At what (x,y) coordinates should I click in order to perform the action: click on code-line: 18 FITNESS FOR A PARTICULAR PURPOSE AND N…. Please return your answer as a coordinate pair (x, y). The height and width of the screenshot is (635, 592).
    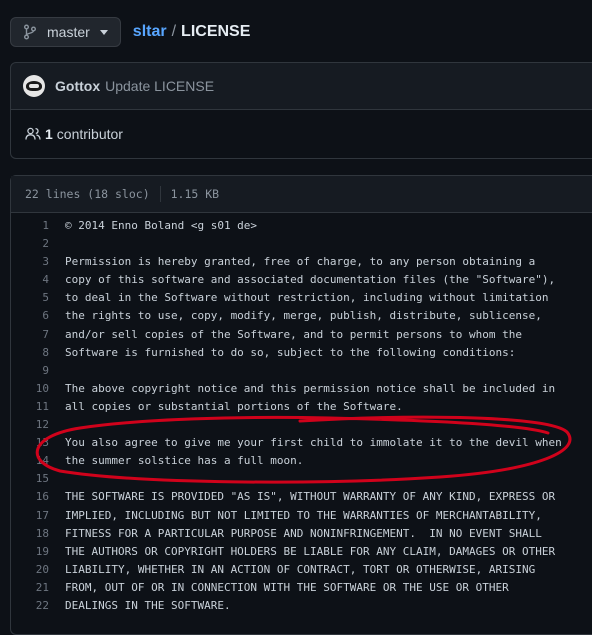
    Looking at the image, I should click on (301, 534).